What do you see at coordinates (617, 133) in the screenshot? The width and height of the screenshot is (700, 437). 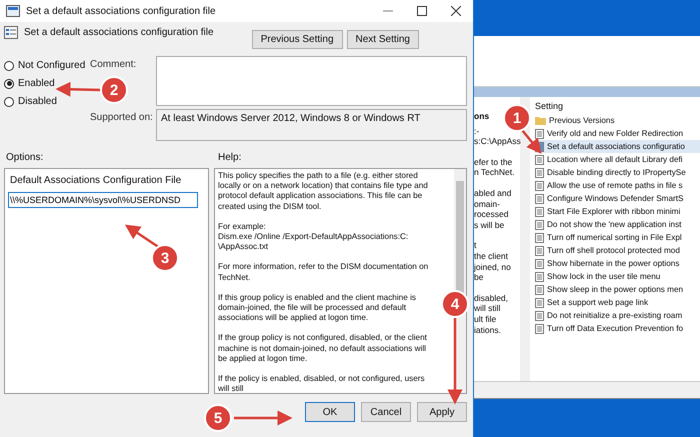 I see `setting-item: Verify old and new Folder Redirection` at bounding box center [617, 133].